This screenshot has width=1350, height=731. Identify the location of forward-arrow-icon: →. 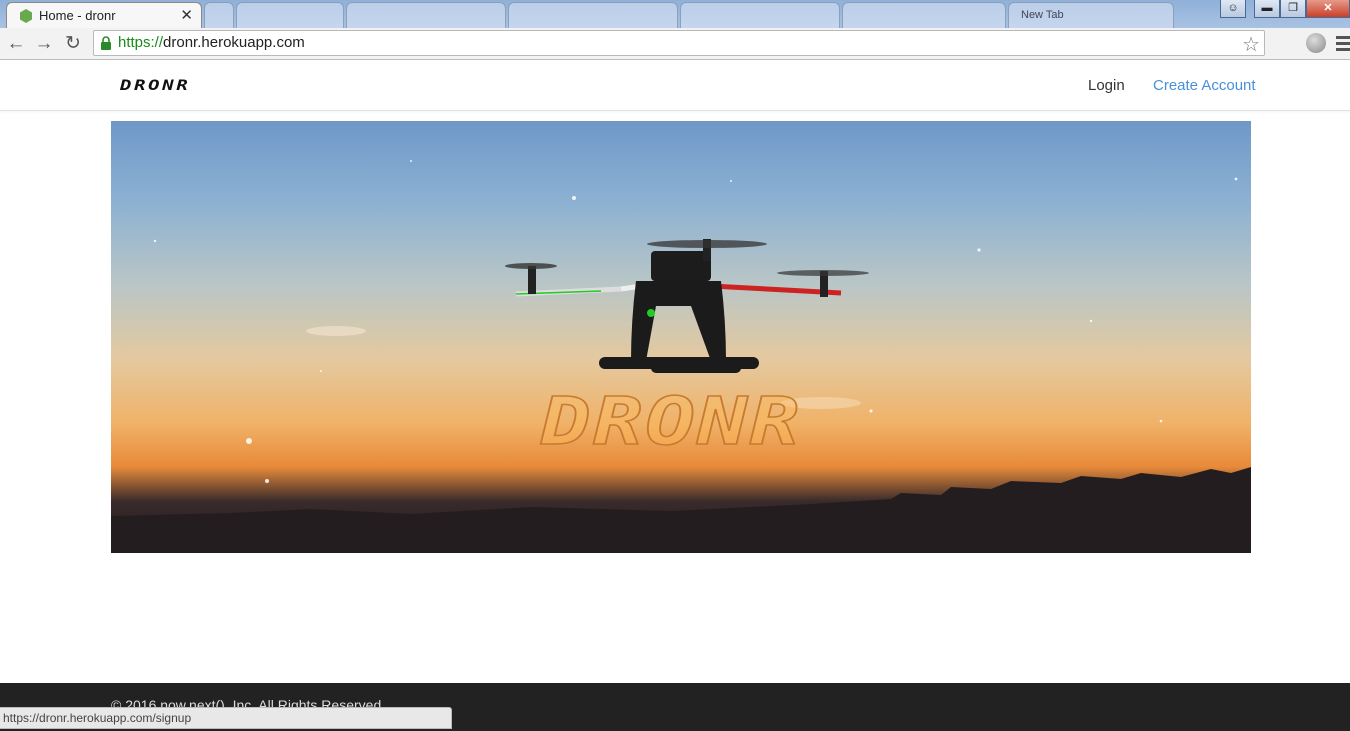
(44, 44).